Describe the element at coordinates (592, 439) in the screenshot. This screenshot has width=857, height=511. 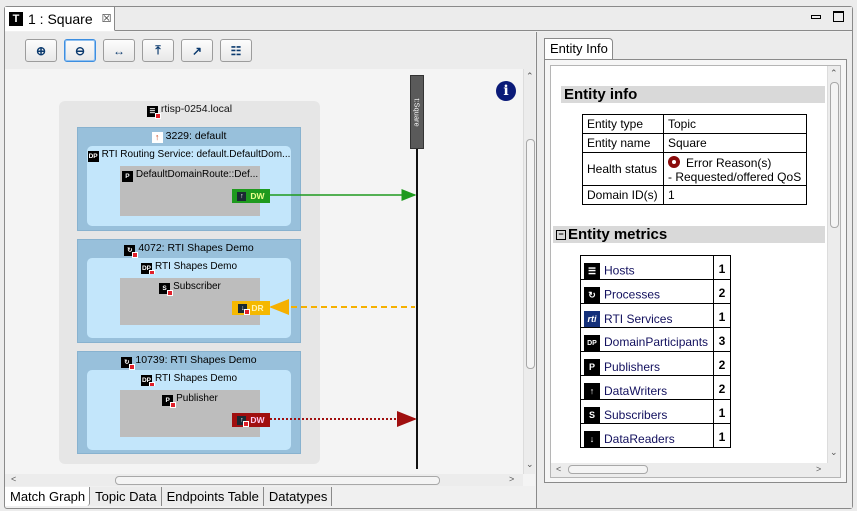
I see `datareader-icon: ↓` at that location.